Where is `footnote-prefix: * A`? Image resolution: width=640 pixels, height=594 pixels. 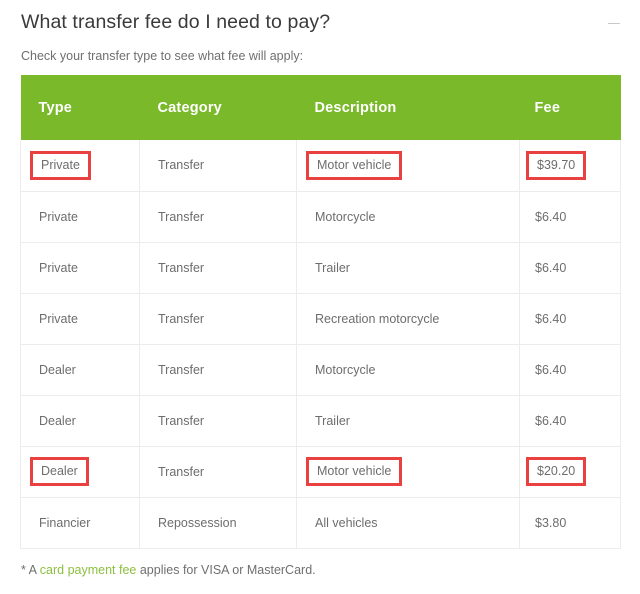
footnote-prefix: * A is located at coordinates (30, 570).